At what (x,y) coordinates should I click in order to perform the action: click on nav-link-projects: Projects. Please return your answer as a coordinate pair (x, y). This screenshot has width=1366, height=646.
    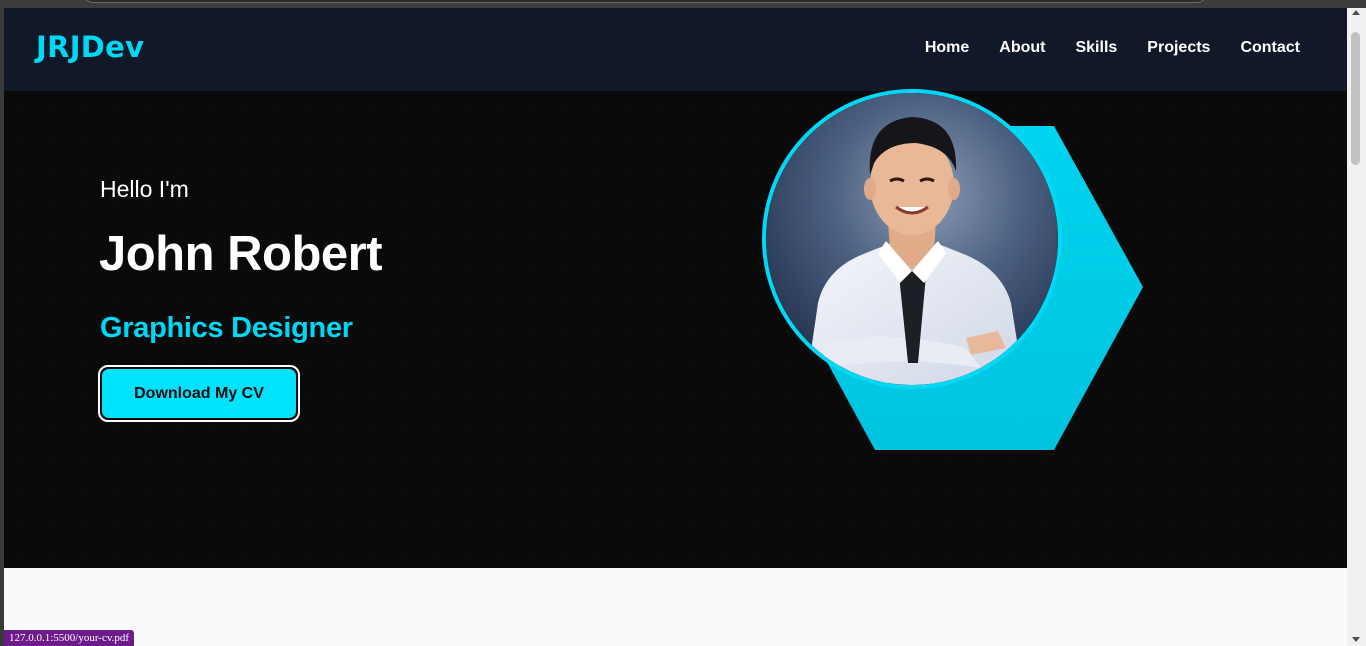
    Looking at the image, I should click on (1178, 48).